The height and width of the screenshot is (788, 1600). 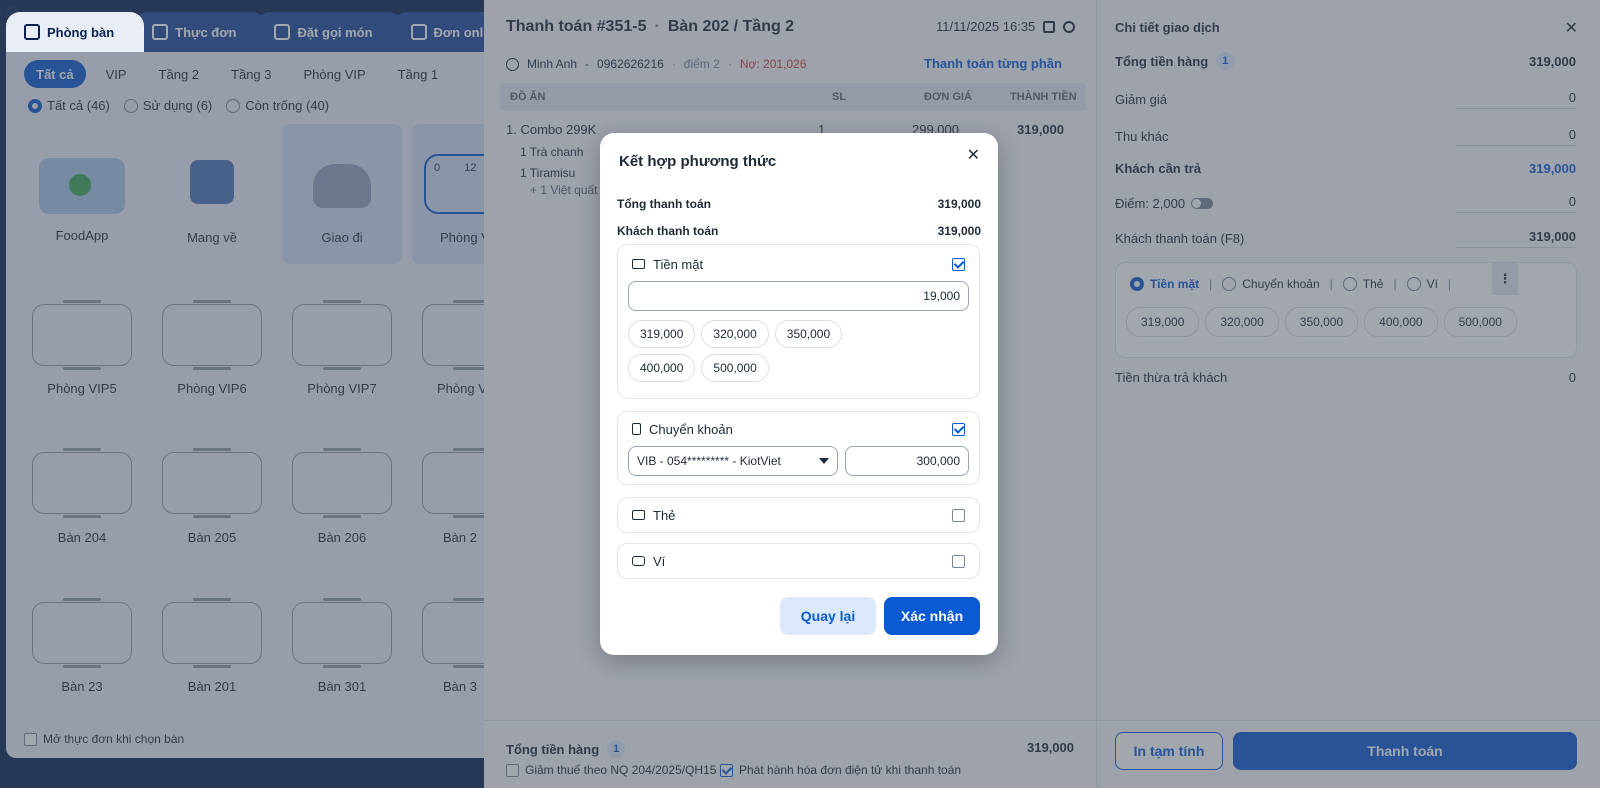 What do you see at coordinates (662, 334) in the screenshot?
I see `amount-button: 319,000` at bounding box center [662, 334].